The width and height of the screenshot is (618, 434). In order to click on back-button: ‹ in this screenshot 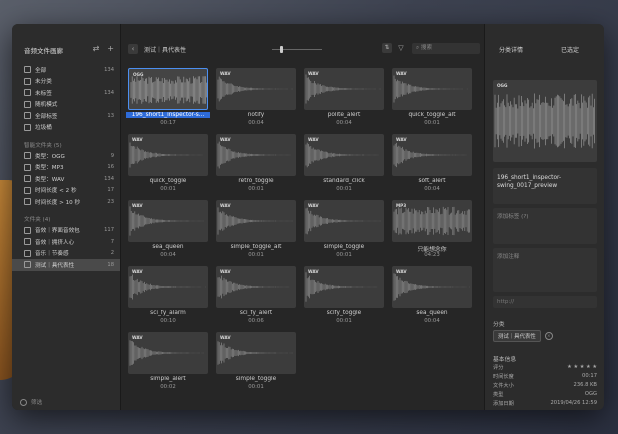, I will do `click(133, 49)`.